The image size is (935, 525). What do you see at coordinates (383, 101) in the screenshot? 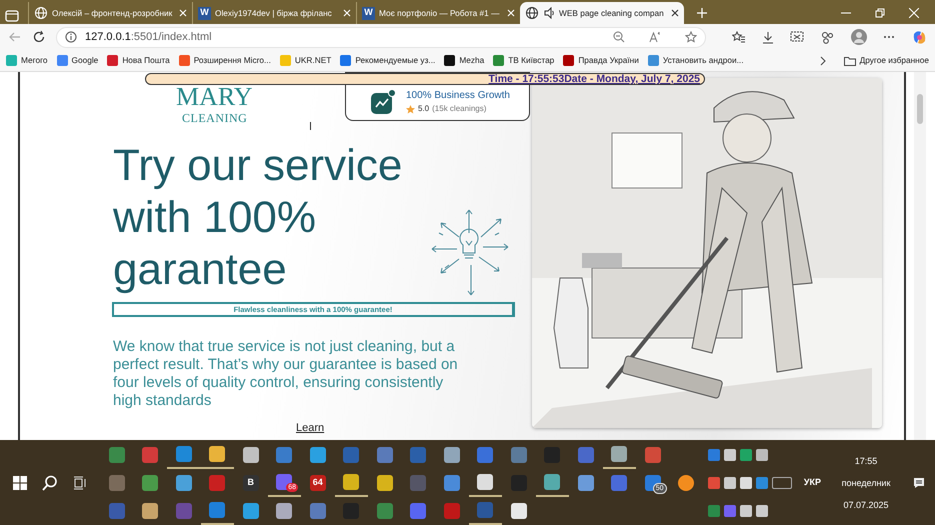
I see `chart-growth-icon` at bounding box center [383, 101].